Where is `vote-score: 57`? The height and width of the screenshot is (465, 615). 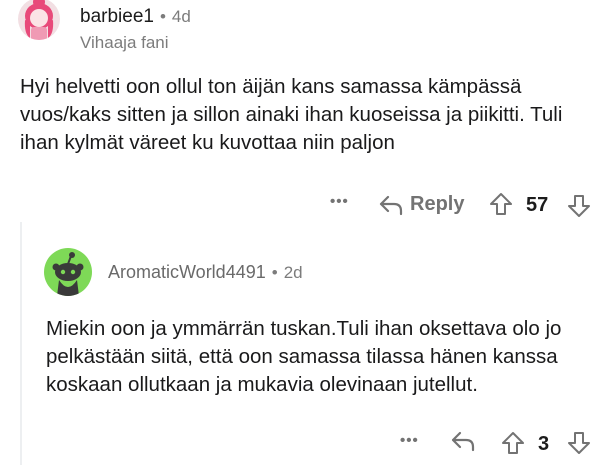
vote-score: 57 is located at coordinates (537, 205).